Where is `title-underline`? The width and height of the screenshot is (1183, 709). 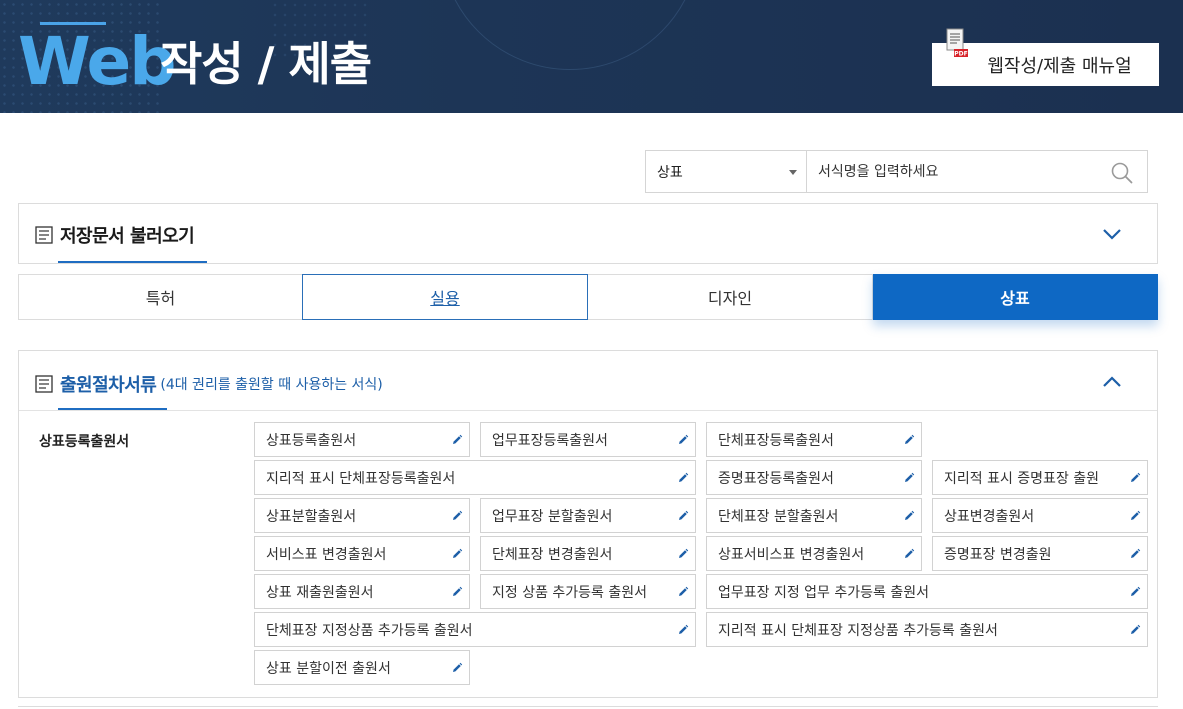
title-underline is located at coordinates (132, 262).